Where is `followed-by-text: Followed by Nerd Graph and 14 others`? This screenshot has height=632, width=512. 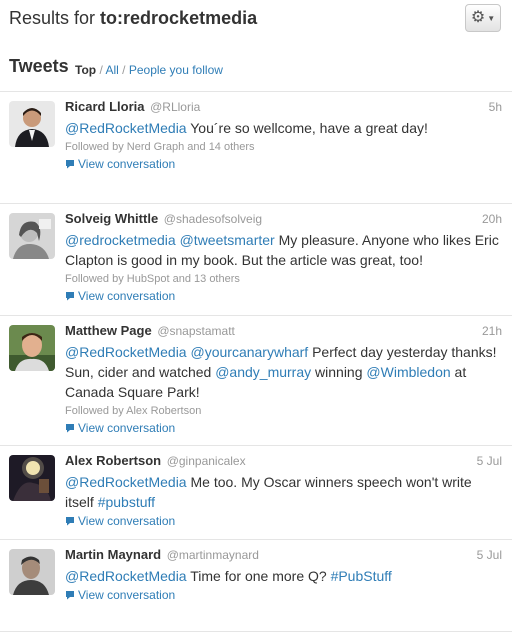
followed-by-text: Followed by Nerd Graph and 14 others is located at coordinates (160, 147).